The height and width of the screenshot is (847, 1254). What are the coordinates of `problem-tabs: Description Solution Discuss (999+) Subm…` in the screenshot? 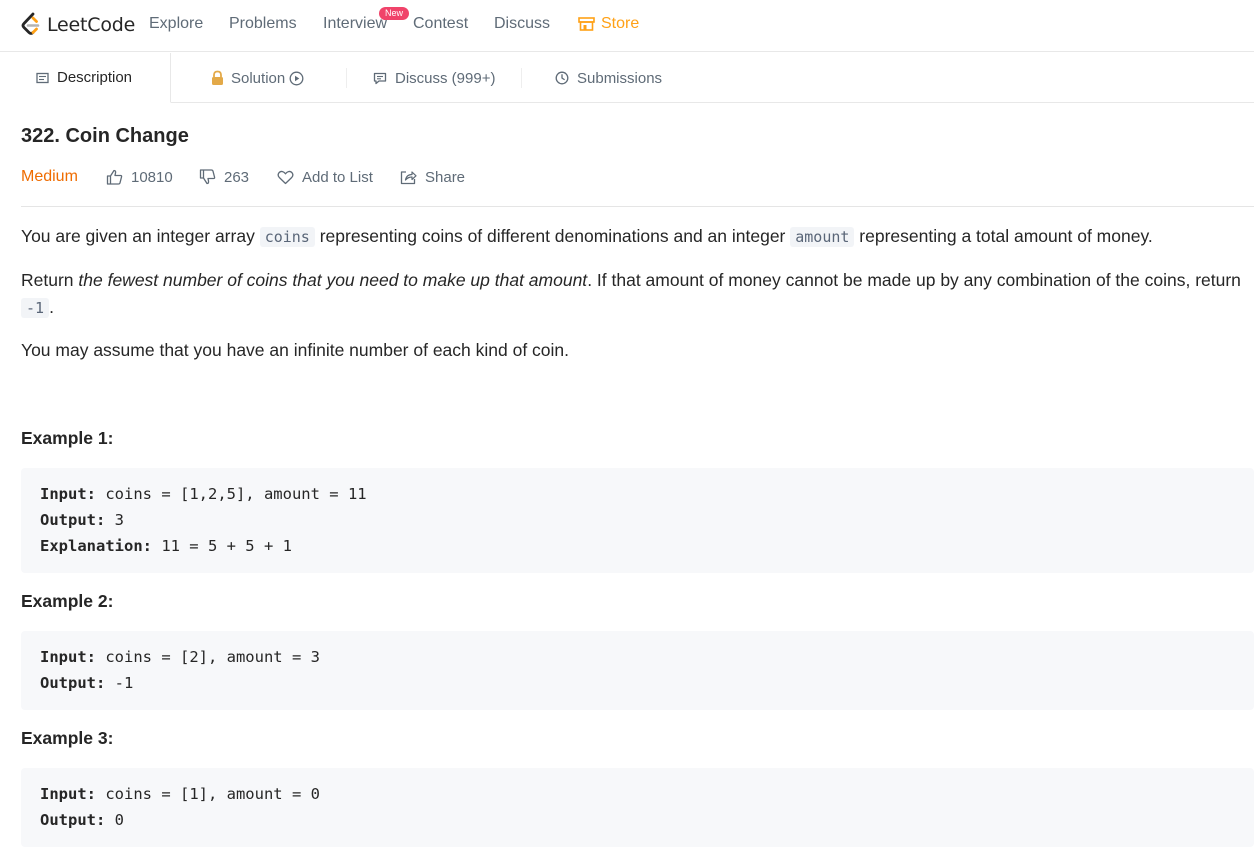 It's located at (627, 78).